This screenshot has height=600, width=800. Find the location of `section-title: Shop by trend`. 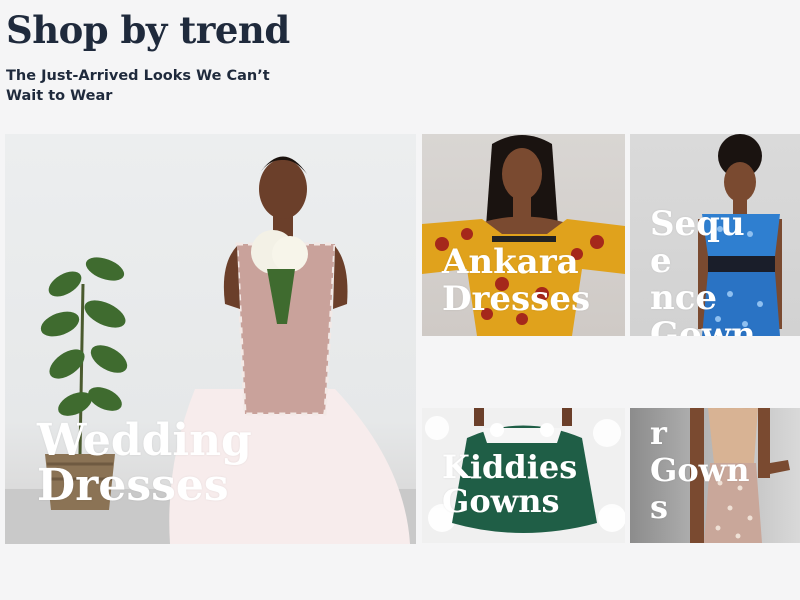

section-title: Shop by trend is located at coordinates (148, 30).